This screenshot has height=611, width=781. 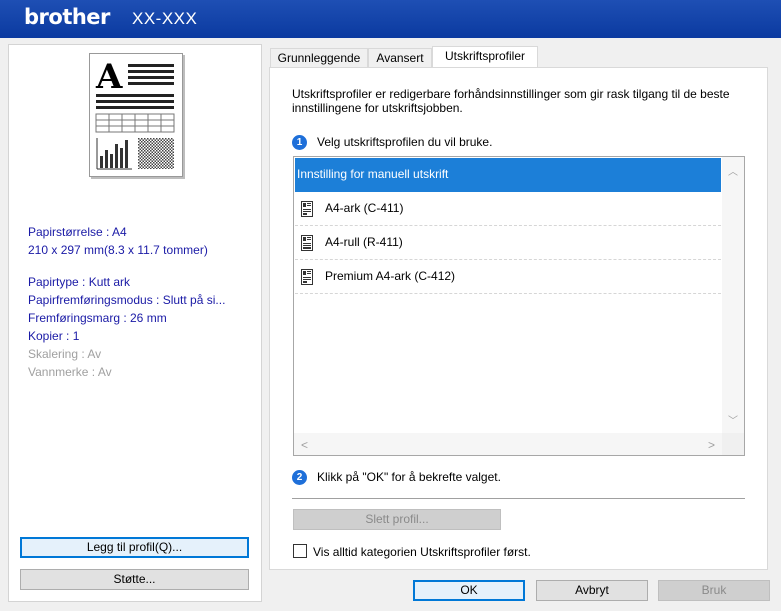 What do you see at coordinates (508, 209) in the screenshot?
I see `profile-item-a4-sheet: A4-ark (C-411)` at bounding box center [508, 209].